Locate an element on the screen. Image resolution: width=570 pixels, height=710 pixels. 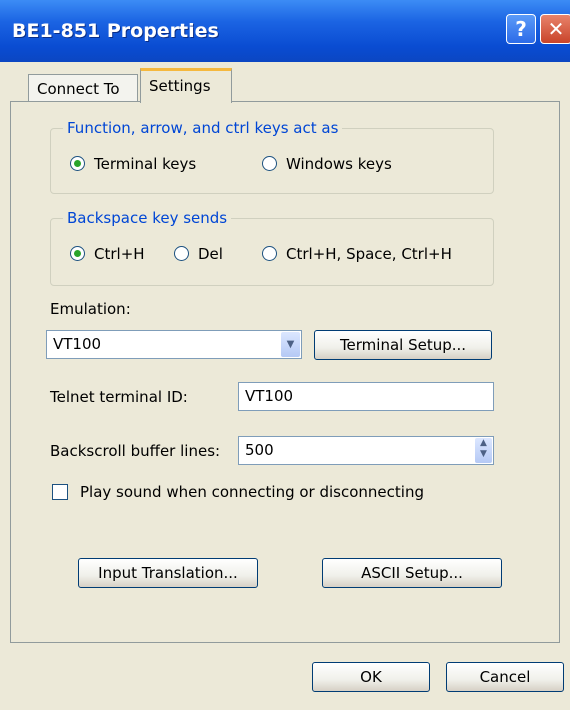
ctrl-h-radio: Ctrl+H is located at coordinates (107, 254).